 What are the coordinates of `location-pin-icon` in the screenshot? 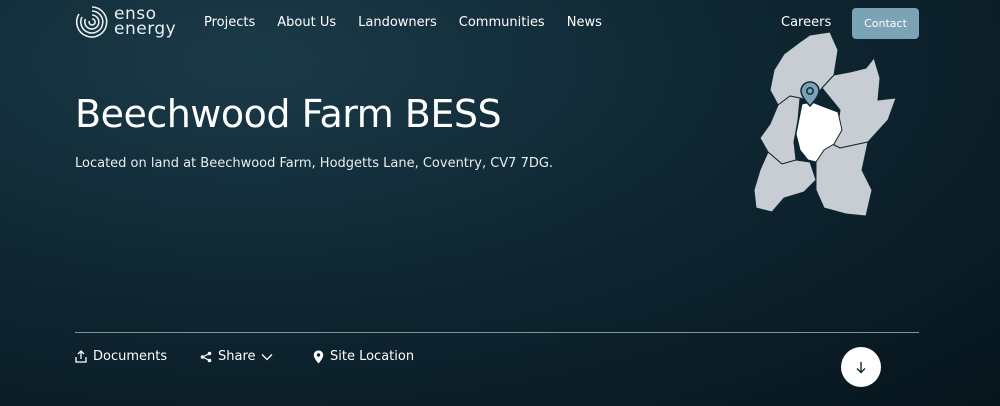 It's located at (318, 356).